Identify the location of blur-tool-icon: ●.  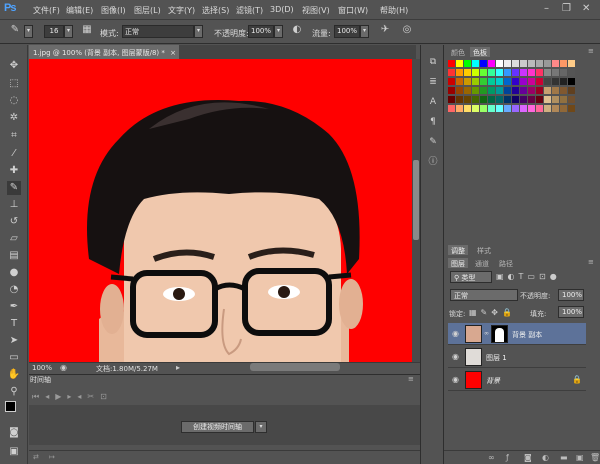
(14, 273).